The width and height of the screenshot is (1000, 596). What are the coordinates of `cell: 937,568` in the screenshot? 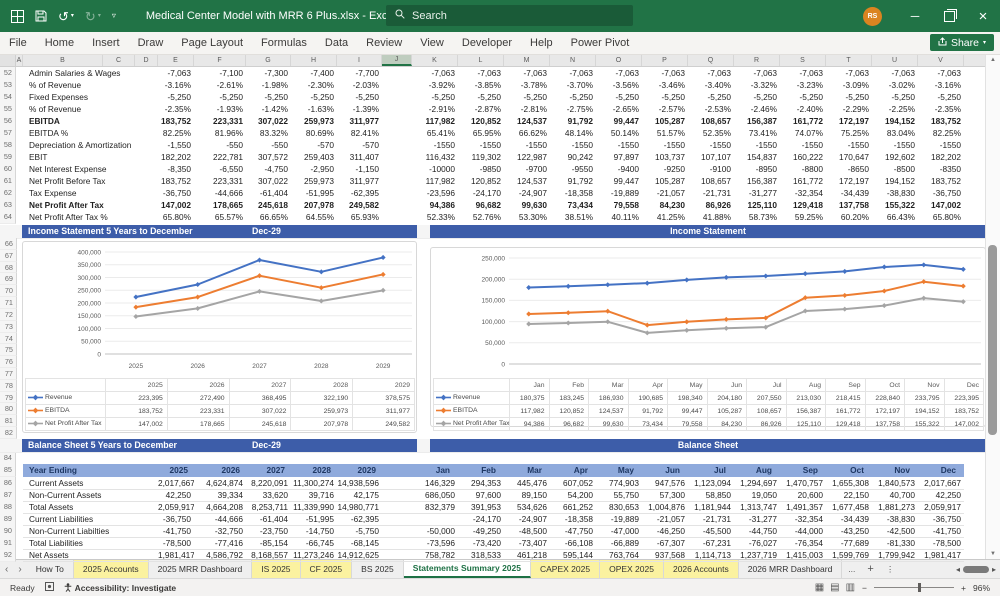 It's located at (665, 555).